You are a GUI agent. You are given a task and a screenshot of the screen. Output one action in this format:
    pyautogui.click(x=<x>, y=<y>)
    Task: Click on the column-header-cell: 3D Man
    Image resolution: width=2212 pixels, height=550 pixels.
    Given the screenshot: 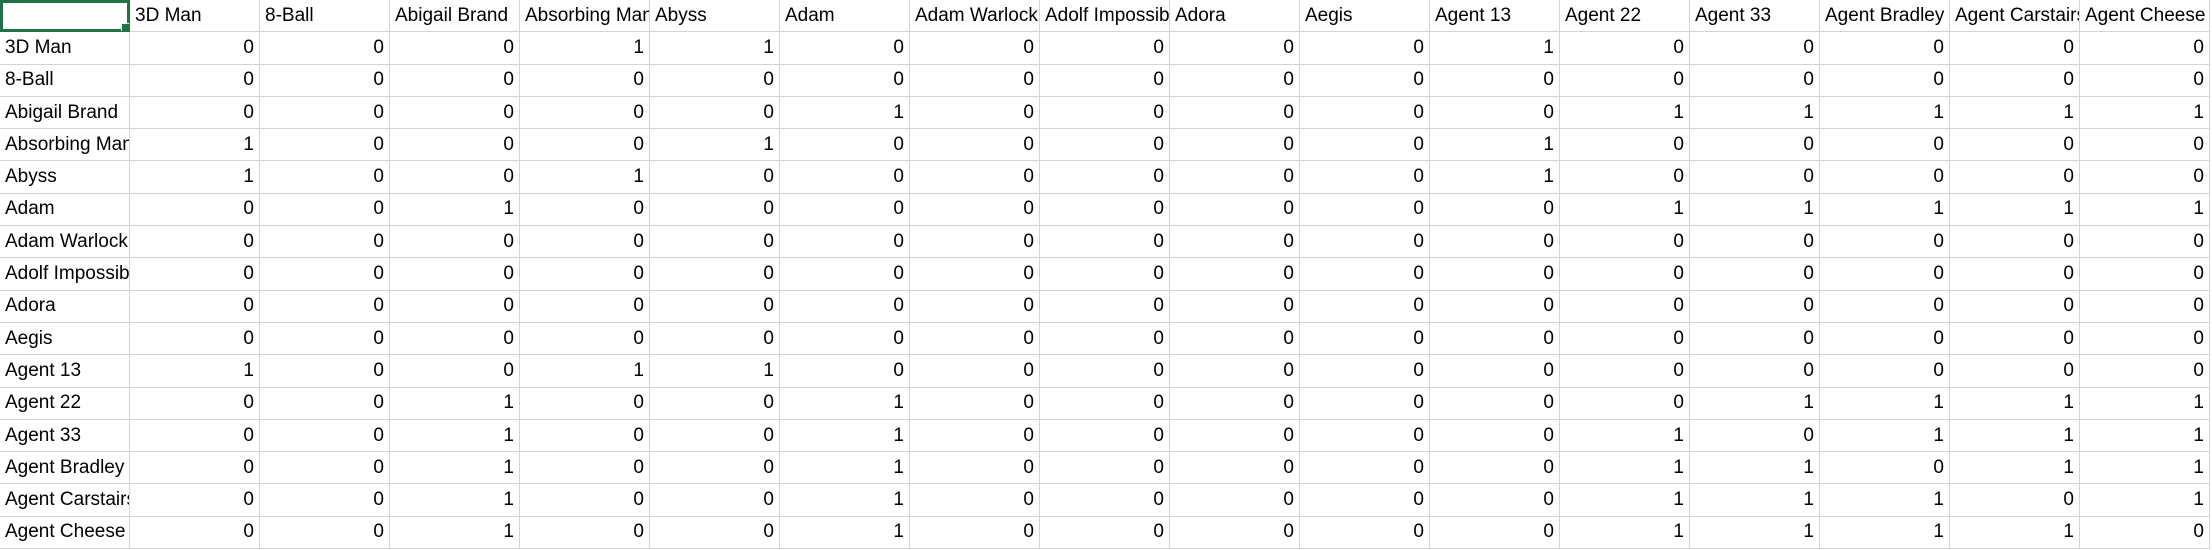 What is the action you would take?
    pyautogui.click(x=195, y=16)
    